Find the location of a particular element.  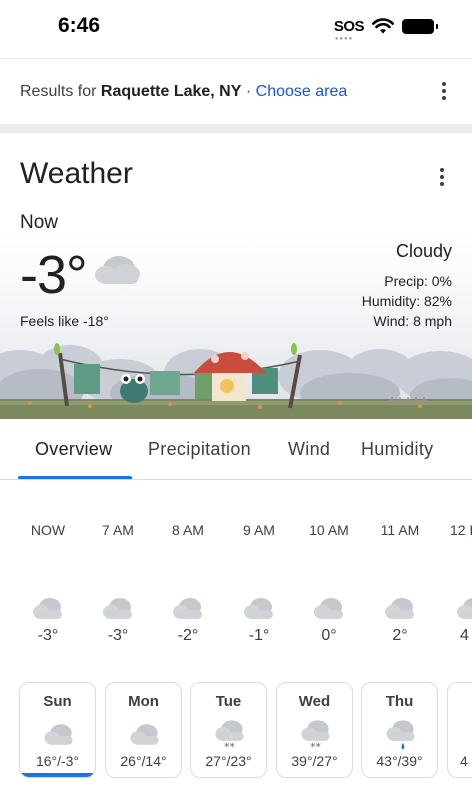

feels-like: Feels like -18° is located at coordinates (64, 321).